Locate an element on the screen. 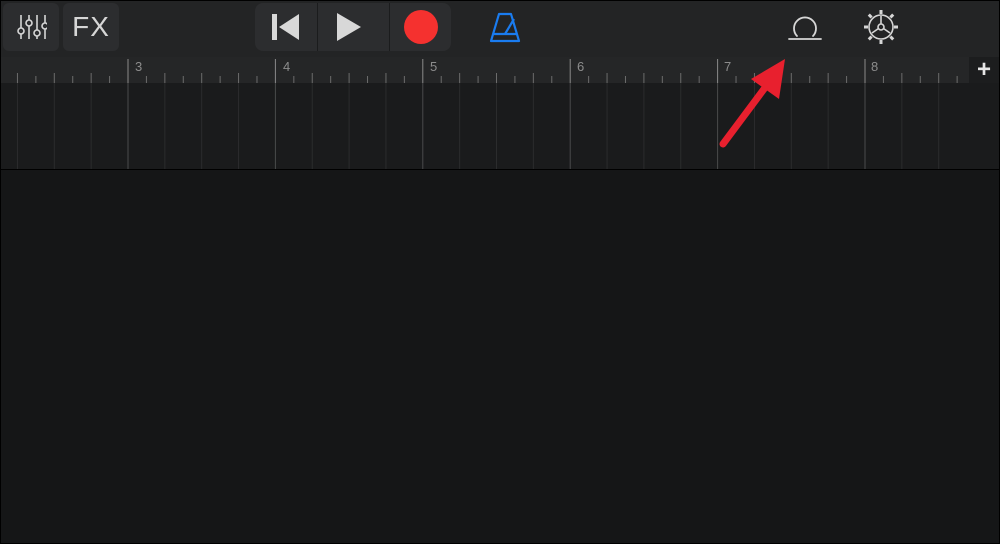  plus-icon: + is located at coordinates (983, 69).